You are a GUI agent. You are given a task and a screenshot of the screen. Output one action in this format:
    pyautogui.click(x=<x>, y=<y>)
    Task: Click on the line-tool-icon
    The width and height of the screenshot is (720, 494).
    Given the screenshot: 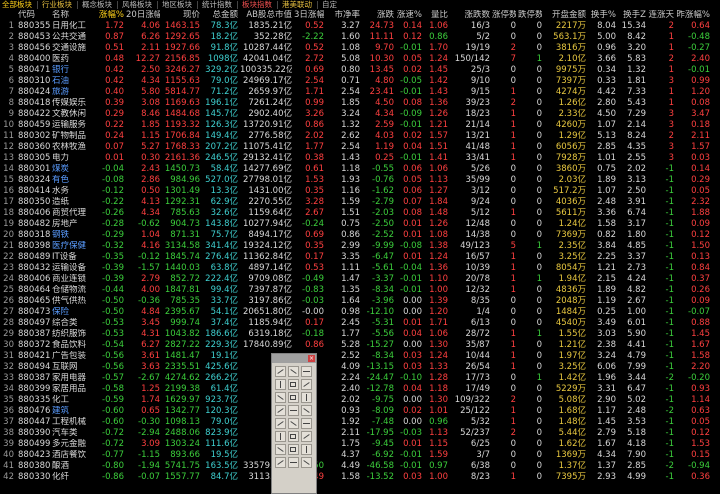 What is the action you would take?
    pyautogui.click(x=280, y=371)
    